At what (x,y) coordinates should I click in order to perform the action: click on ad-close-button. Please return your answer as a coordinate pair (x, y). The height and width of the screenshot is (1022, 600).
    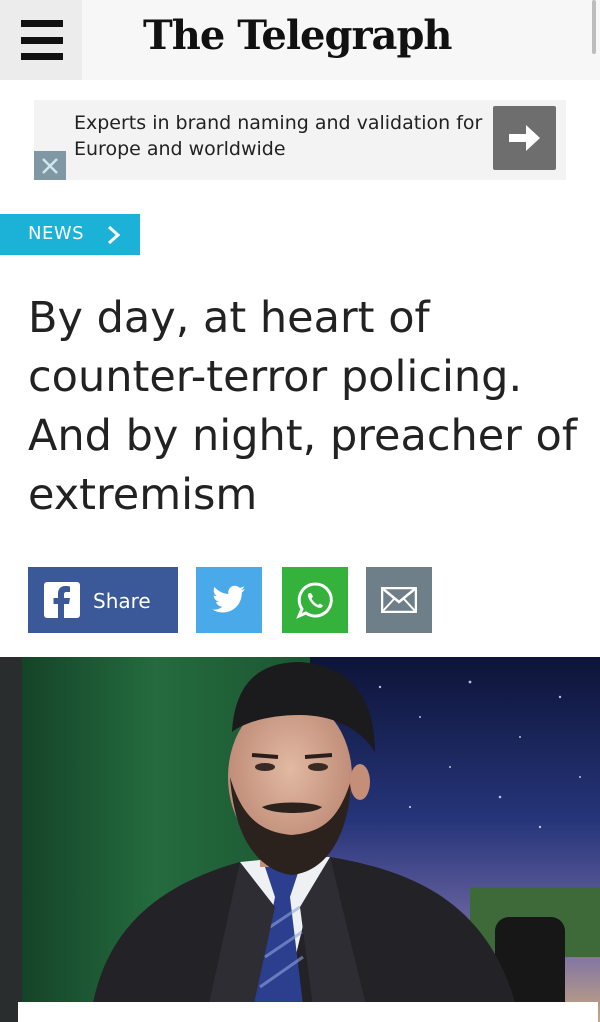
    Looking at the image, I should click on (50, 165).